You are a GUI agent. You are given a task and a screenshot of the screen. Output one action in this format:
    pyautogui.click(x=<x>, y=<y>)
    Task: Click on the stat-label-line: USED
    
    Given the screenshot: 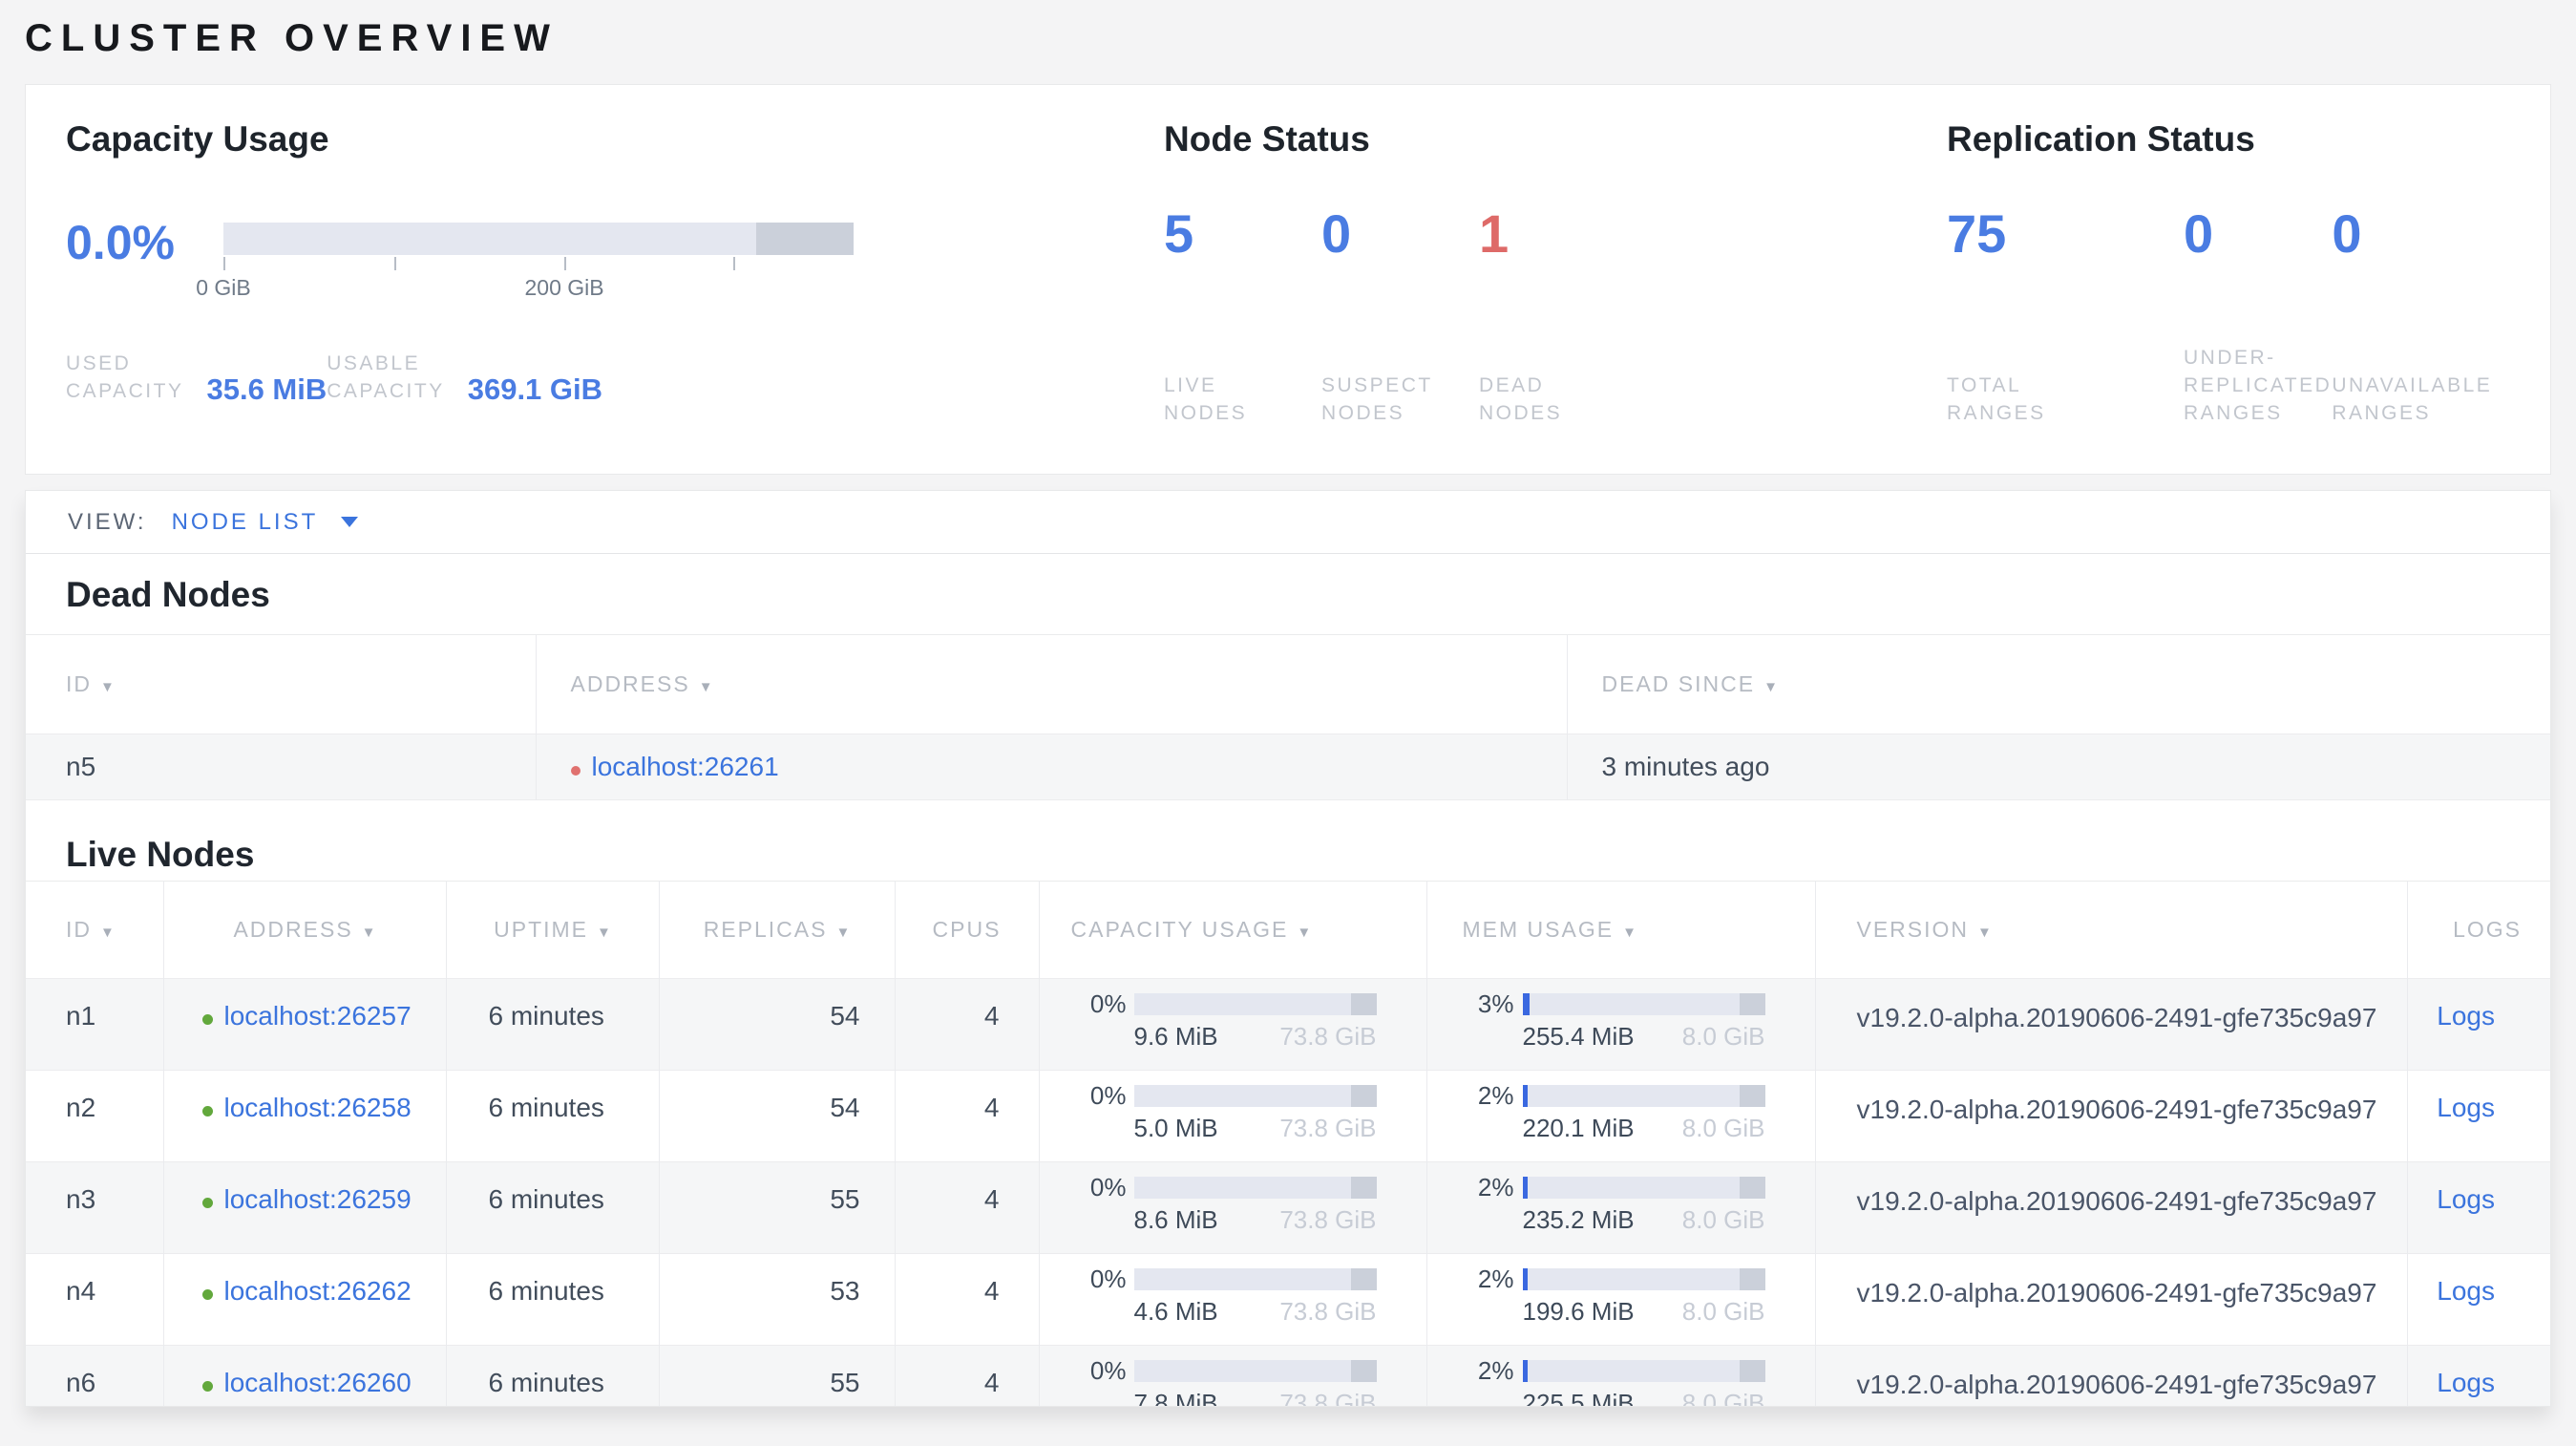 What is the action you would take?
    pyautogui.click(x=99, y=363)
    